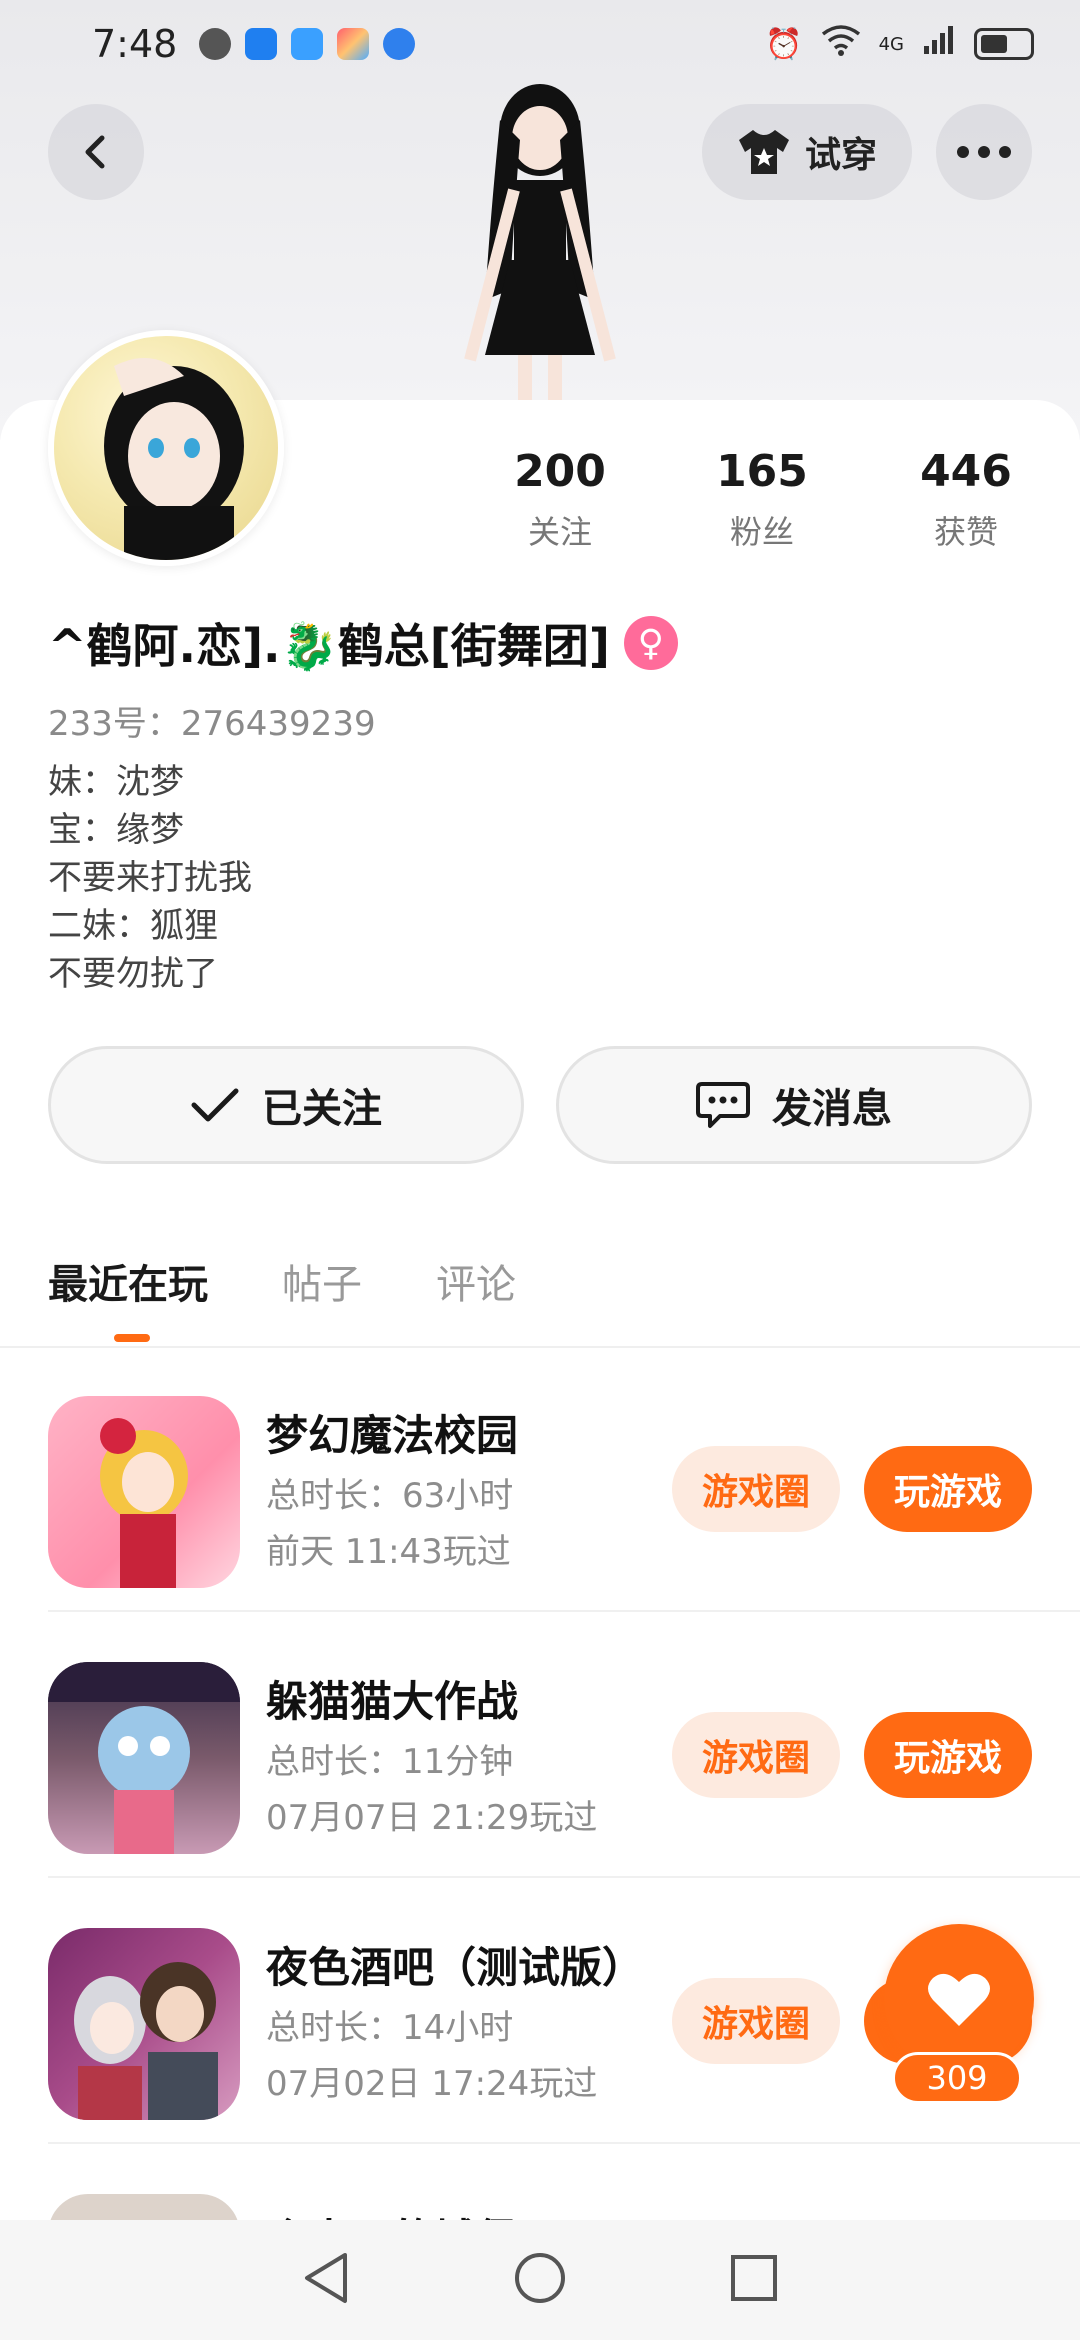 The width and height of the screenshot is (1080, 2340). I want to click on stat-followers: 165 粉丝, so click(762, 499).